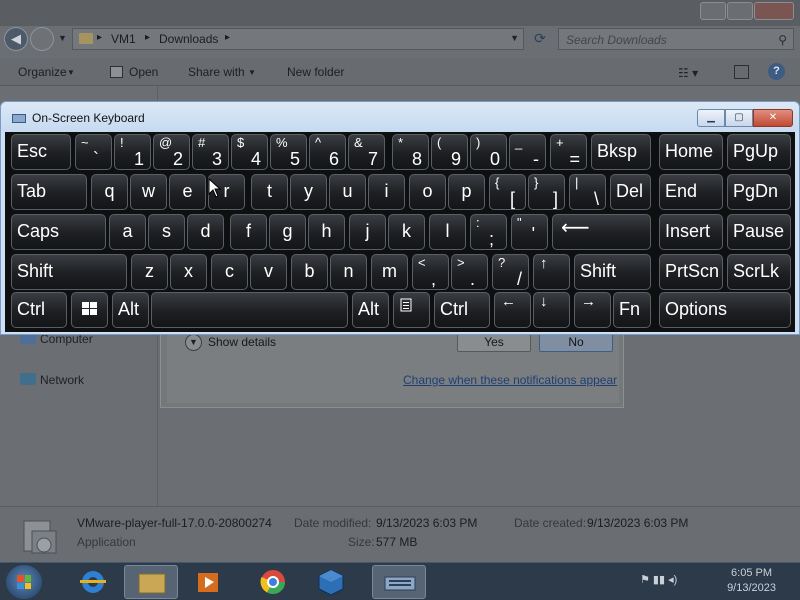  I want to click on key-p: p, so click(466, 192).